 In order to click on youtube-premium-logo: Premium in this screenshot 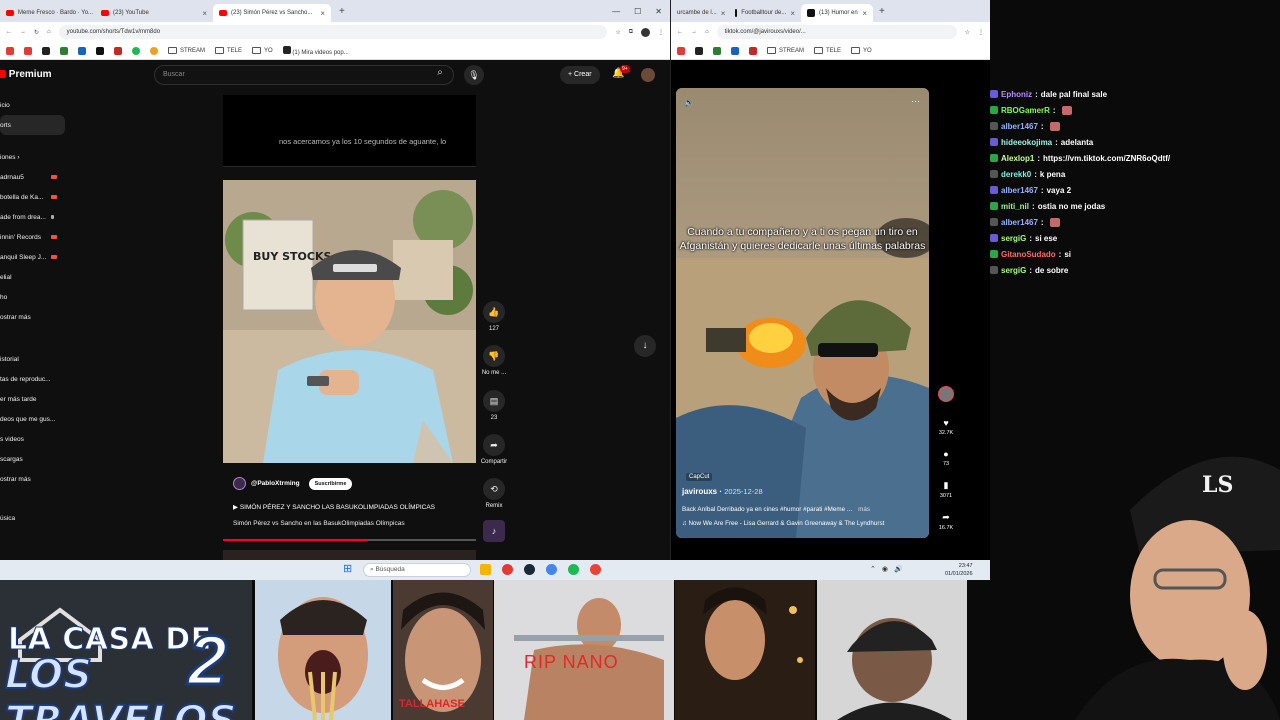, I will do `click(26, 74)`.